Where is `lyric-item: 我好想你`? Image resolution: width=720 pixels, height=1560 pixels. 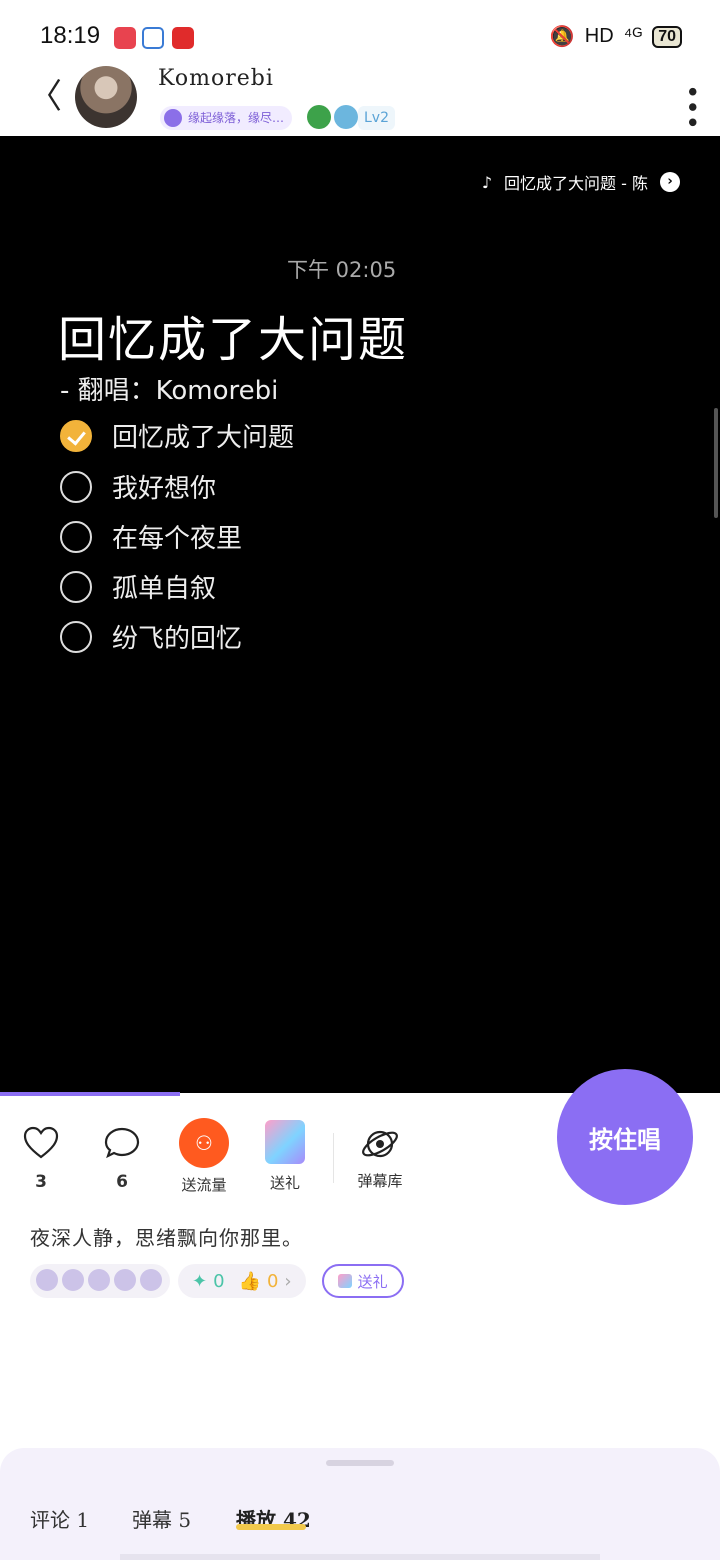 lyric-item: 我好想你 is located at coordinates (138, 486).